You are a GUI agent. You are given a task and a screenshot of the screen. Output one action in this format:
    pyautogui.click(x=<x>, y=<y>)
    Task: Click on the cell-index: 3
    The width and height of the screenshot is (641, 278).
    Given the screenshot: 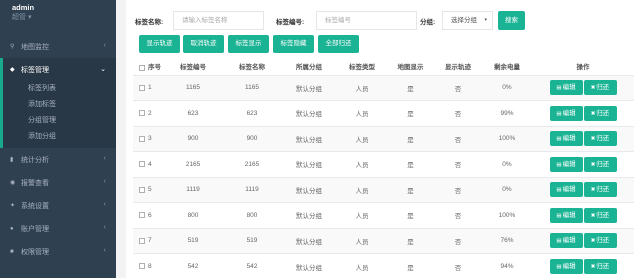 What is the action you would take?
    pyautogui.click(x=148, y=138)
    